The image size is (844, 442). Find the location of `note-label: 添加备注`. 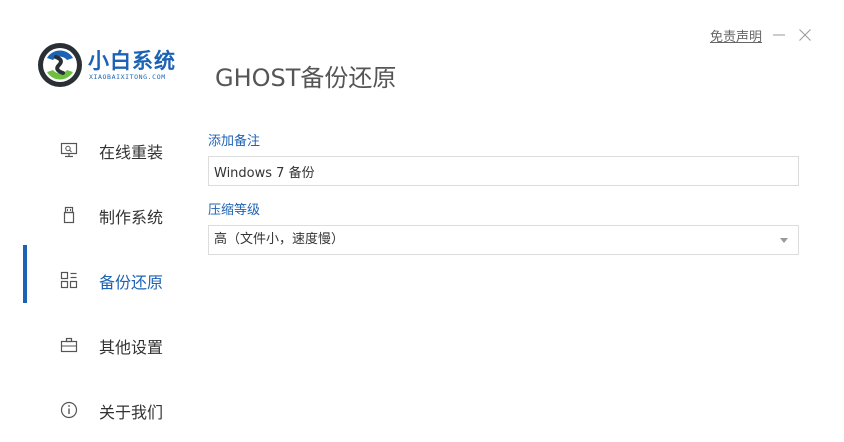

note-label: 添加备注 is located at coordinates (234, 141).